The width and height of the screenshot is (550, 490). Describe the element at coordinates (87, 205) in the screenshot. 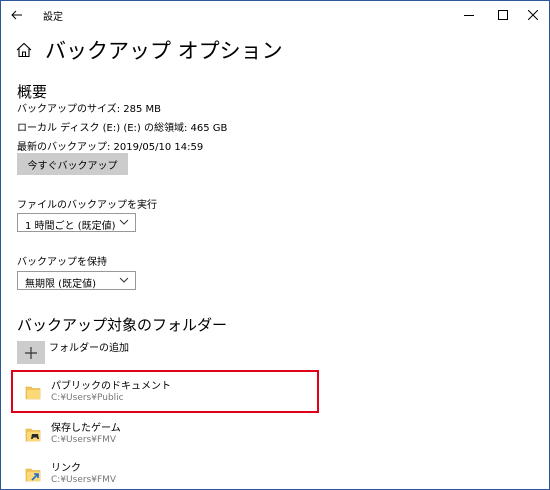

I see `schedule-label: ファイルのバックアップを実行` at that location.